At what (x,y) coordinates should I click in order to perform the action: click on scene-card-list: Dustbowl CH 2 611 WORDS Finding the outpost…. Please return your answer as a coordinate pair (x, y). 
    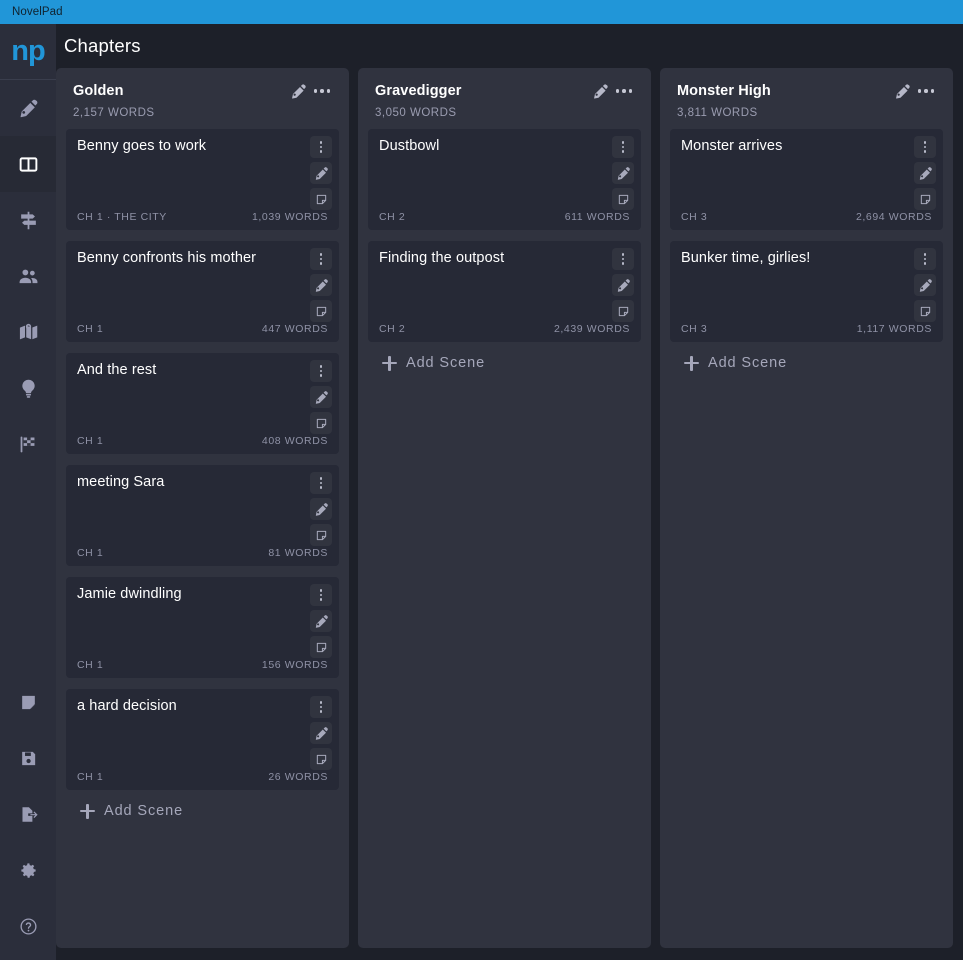
    Looking at the image, I should click on (504, 235).